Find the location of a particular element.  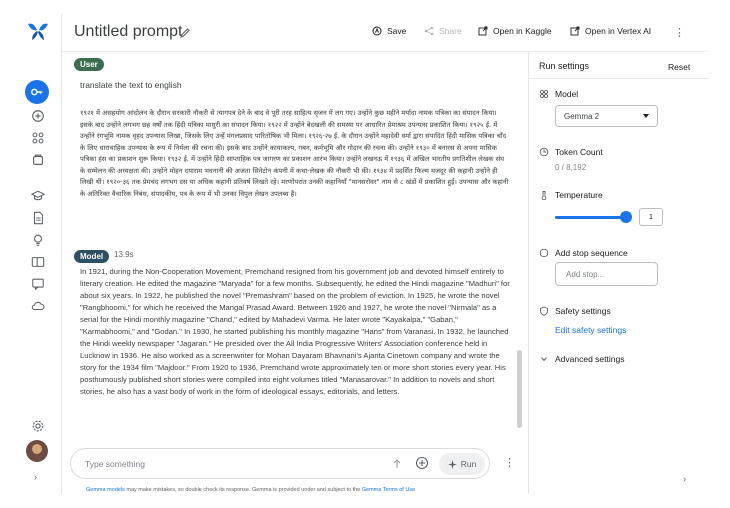

model-select-value: Gemma 2 is located at coordinates (582, 116).